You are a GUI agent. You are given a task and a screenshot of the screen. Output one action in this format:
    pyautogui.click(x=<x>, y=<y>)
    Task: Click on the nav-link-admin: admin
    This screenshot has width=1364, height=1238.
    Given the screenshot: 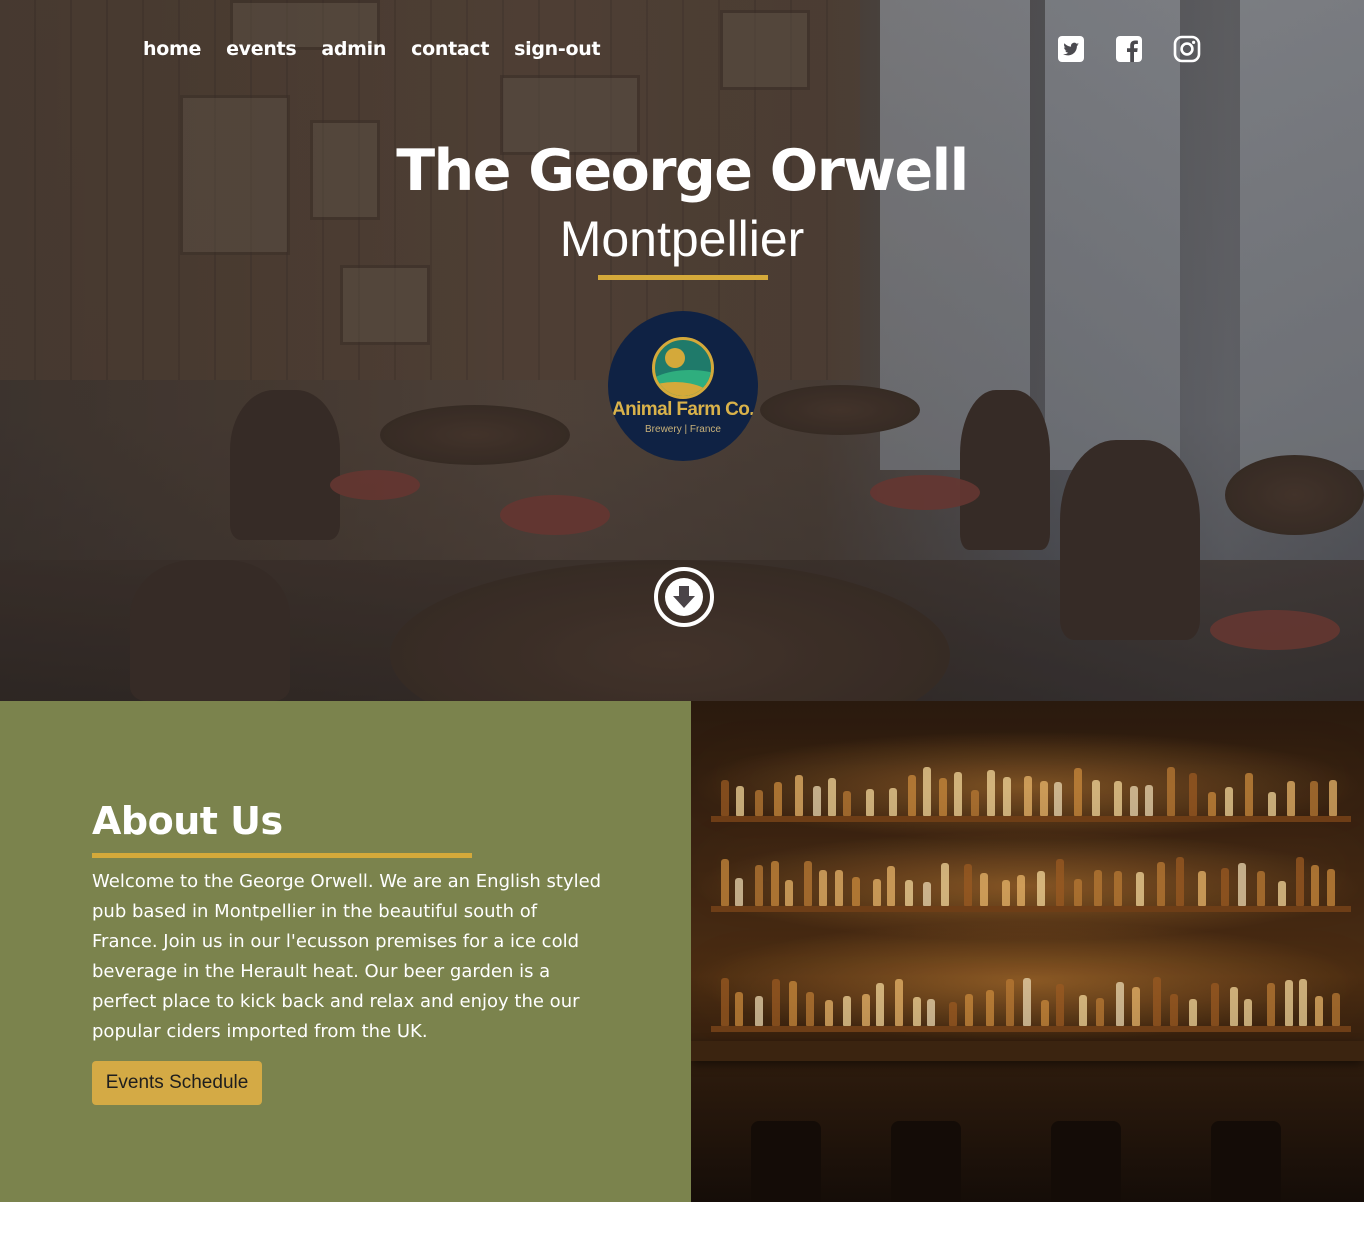 What is the action you would take?
    pyautogui.click(x=353, y=49)
    